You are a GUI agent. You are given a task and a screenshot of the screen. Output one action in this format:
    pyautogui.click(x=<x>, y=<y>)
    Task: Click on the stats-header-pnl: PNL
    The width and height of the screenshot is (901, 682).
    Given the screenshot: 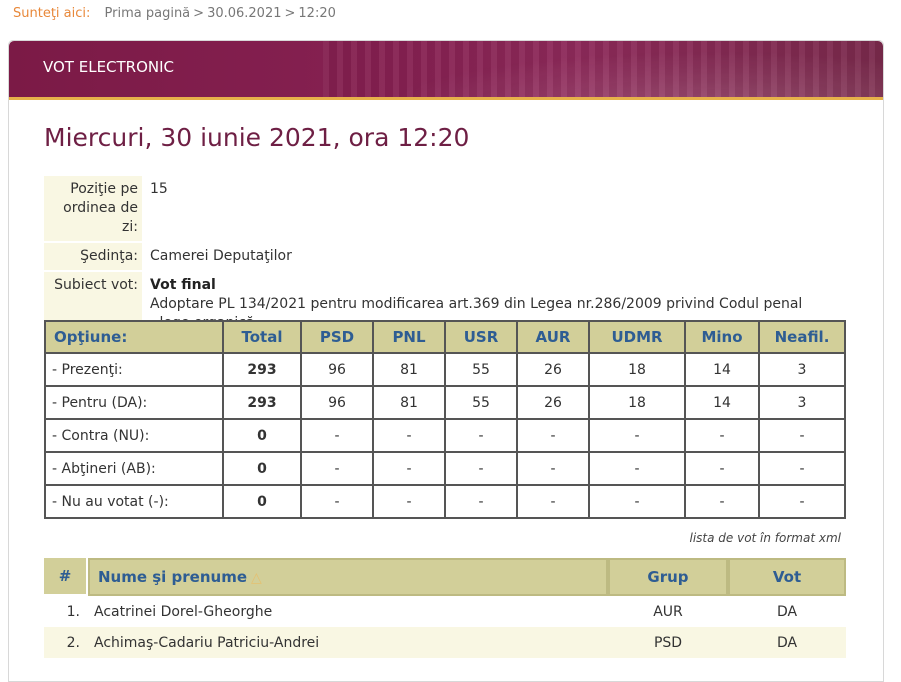 What is the action you would take?
    pyautogui.click(x=409, y=337)
    